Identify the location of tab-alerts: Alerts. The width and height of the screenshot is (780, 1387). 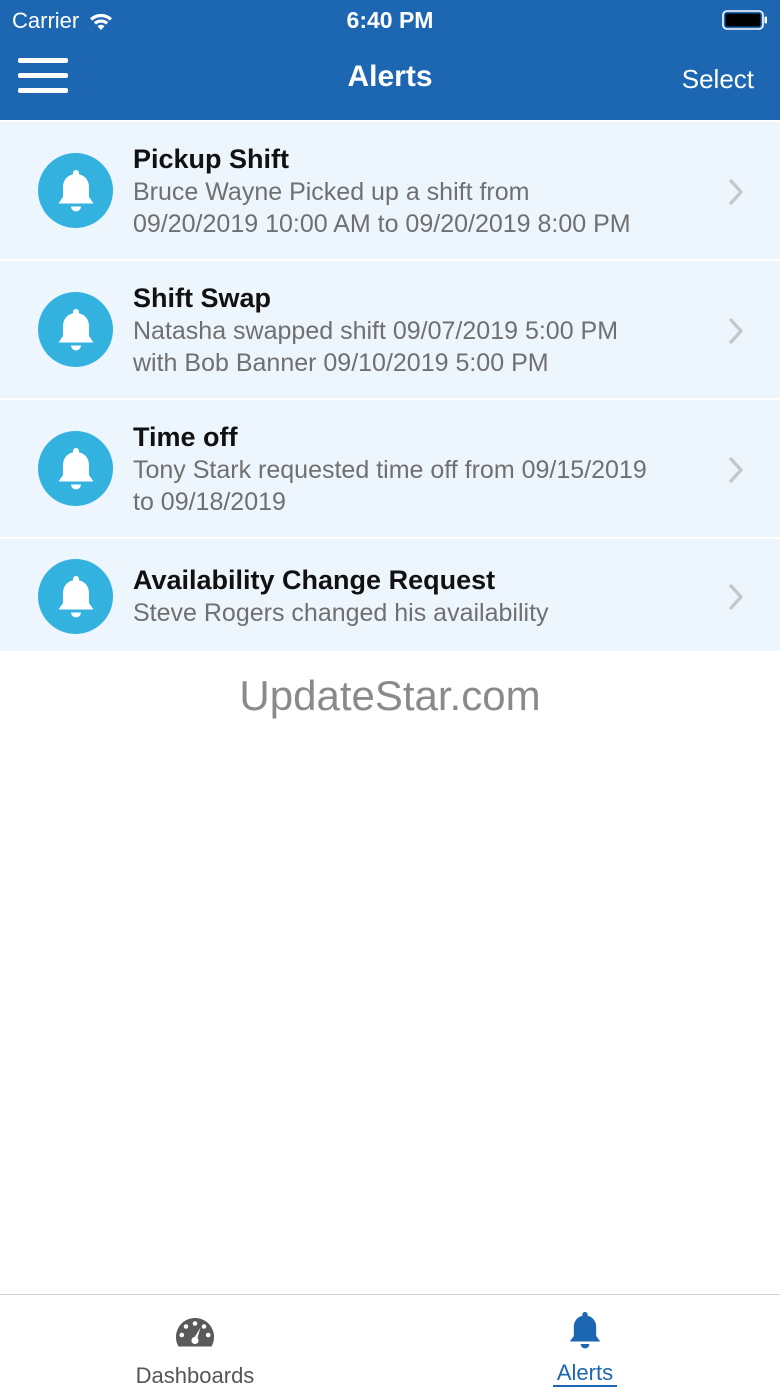
(585, 1341).